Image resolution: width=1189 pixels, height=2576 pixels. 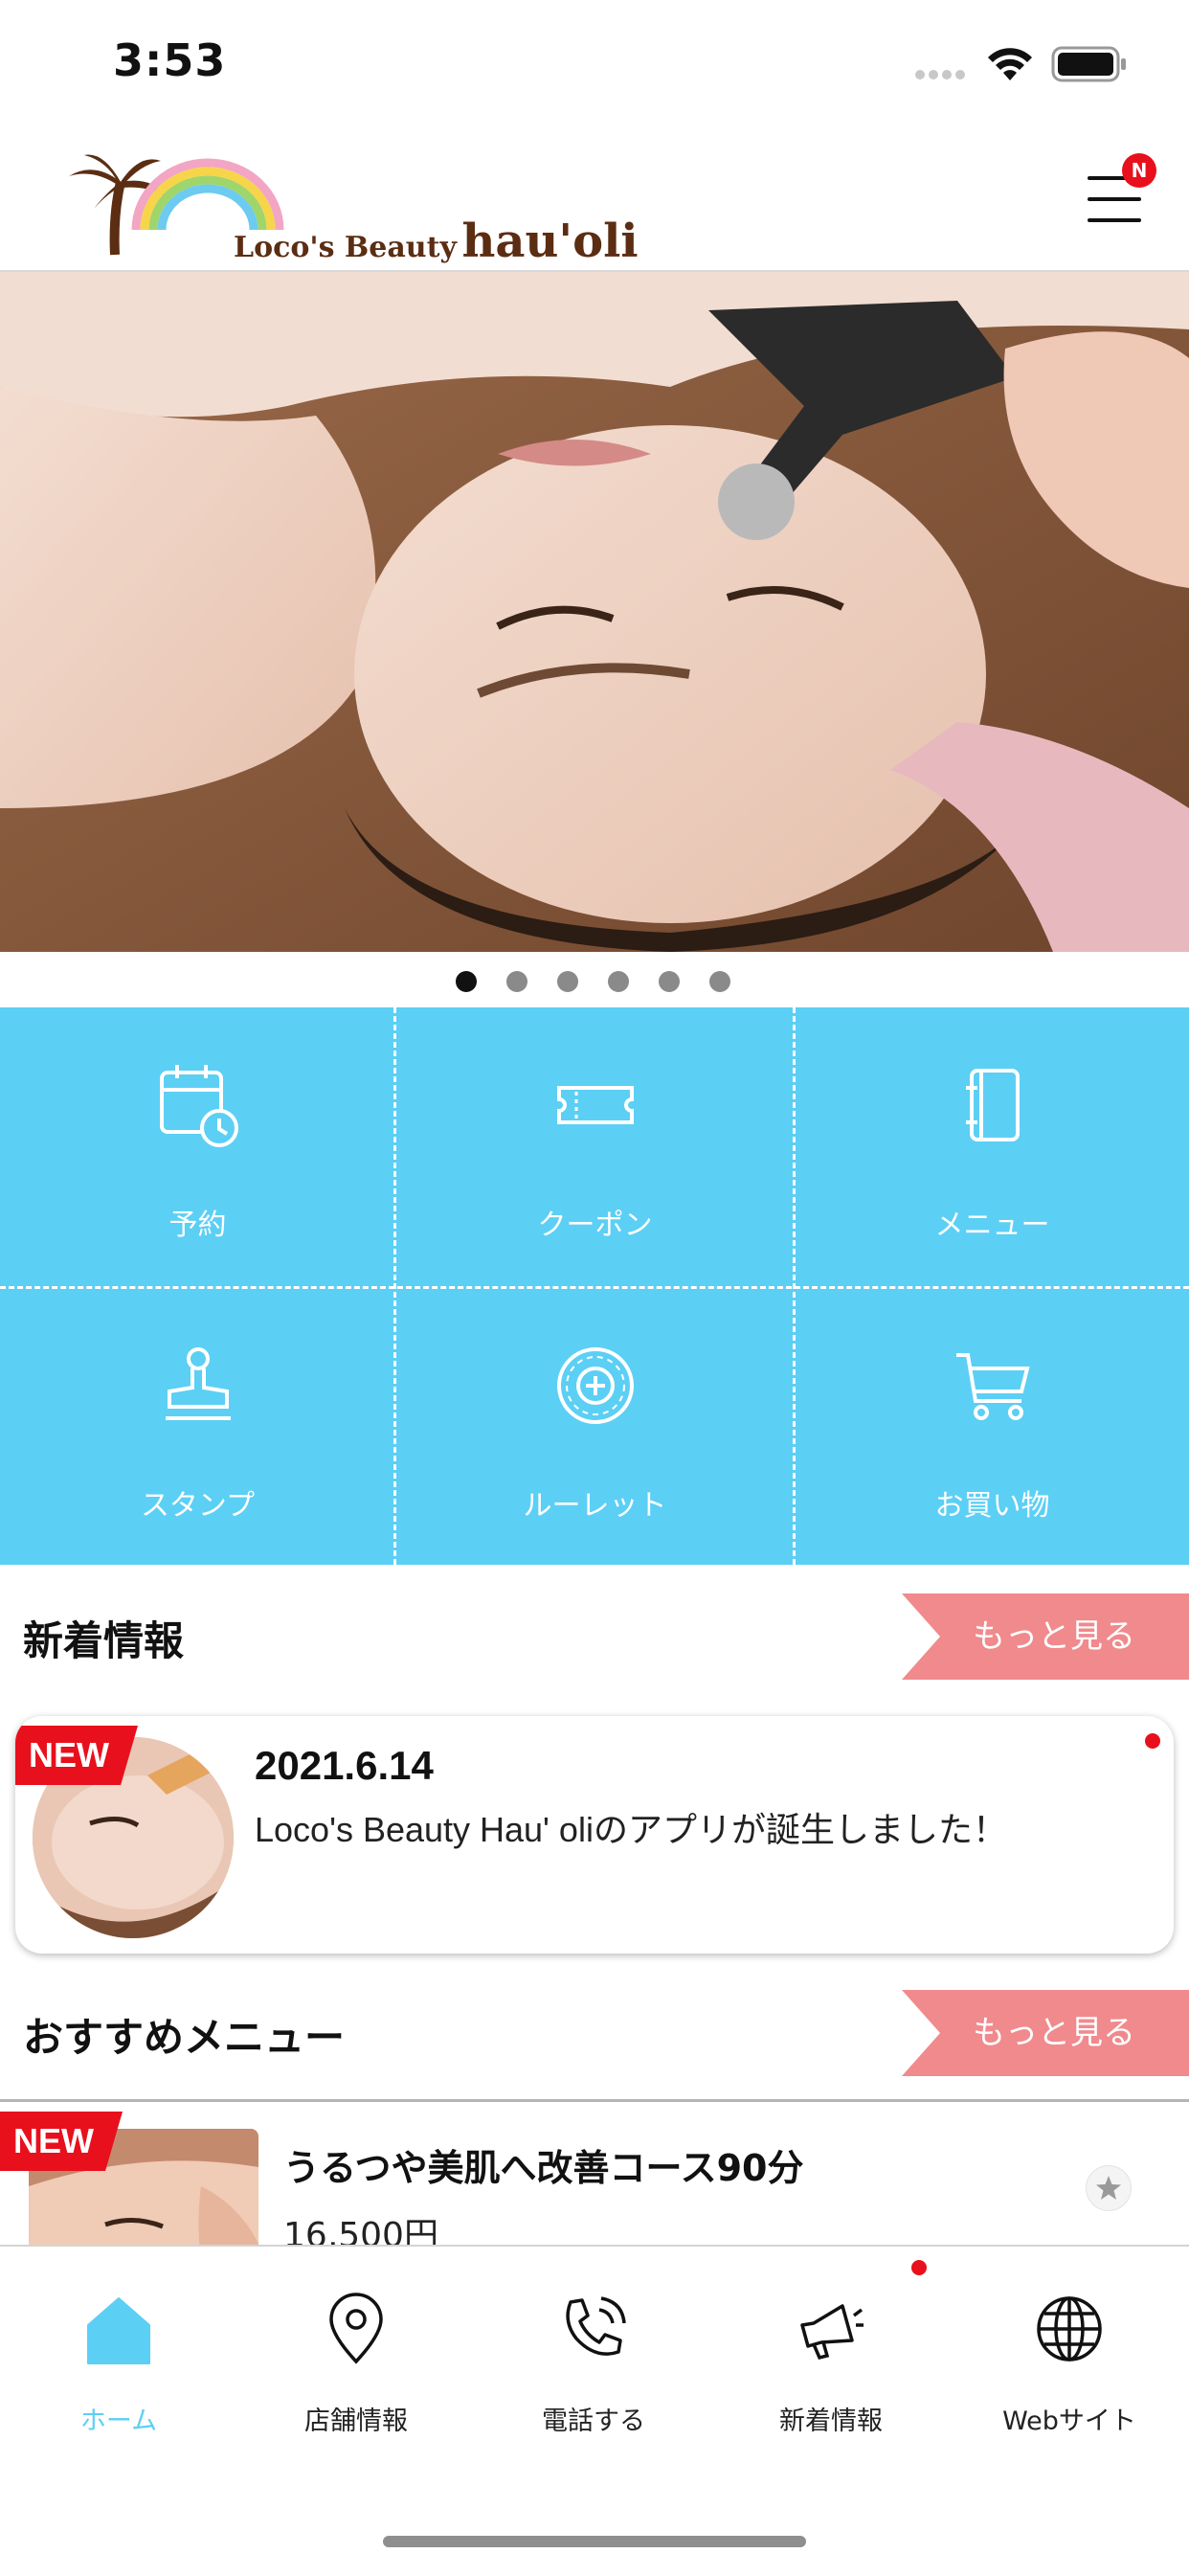 What do you see at coordinates (595, 1506) in the screenshot?
I see `grid-item-label: ルーレット` at bounding box center [595, 1506].